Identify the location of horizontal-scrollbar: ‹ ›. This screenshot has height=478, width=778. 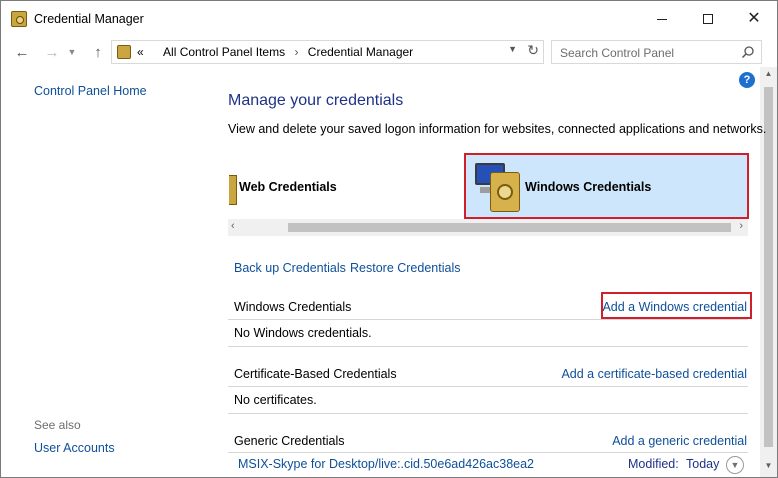
(488, 227).